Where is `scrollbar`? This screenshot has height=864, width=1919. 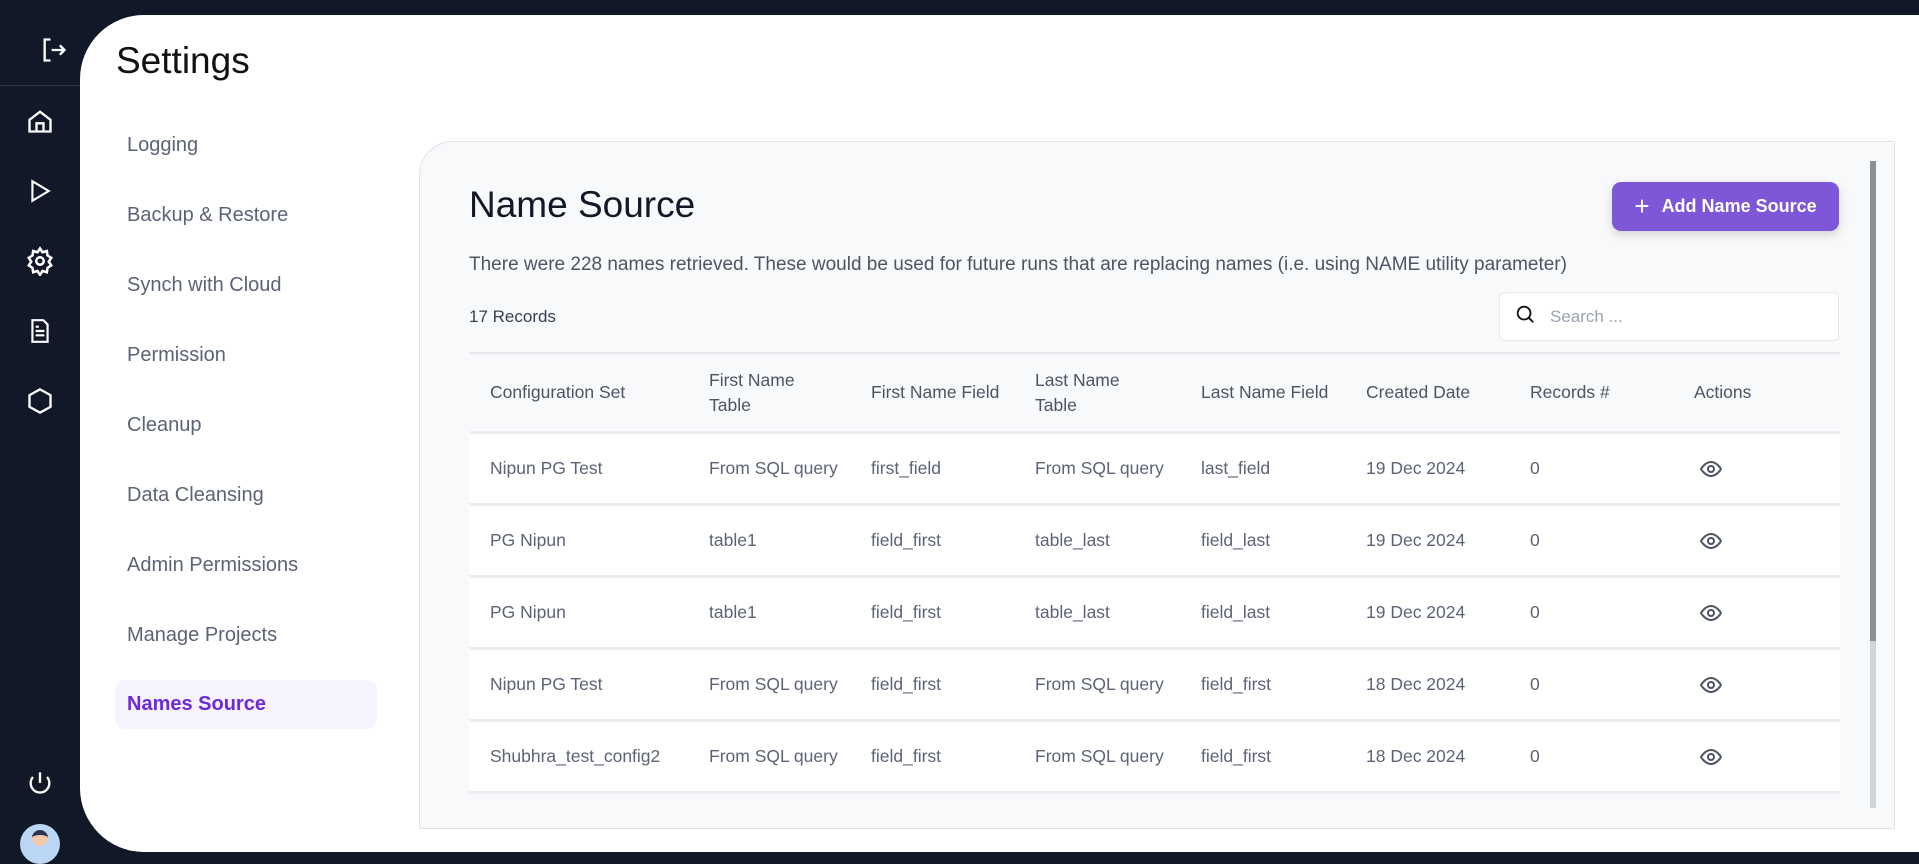 scrollbar is located at coordinates (1873, 484).